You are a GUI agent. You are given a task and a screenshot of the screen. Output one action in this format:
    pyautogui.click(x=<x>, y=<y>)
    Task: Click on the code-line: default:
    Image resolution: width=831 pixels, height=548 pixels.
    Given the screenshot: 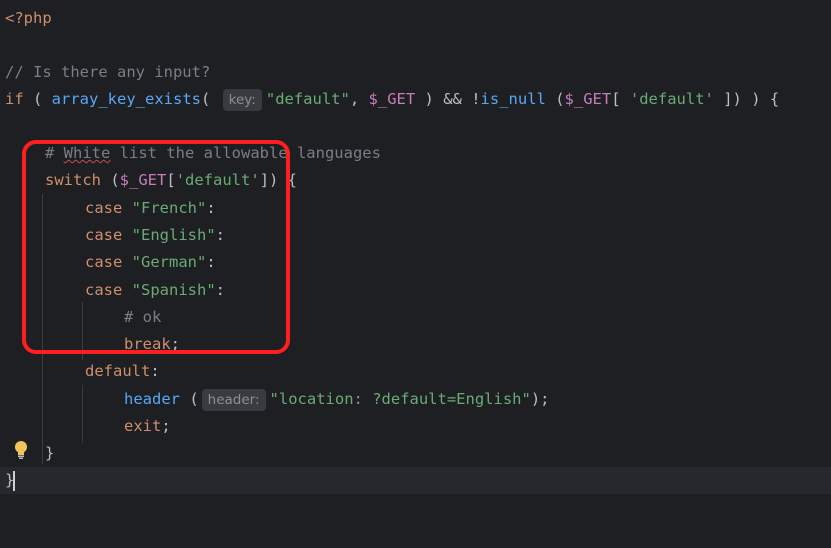 What is the action you would take?
    pyautogui.click(x=415, y=371)
    